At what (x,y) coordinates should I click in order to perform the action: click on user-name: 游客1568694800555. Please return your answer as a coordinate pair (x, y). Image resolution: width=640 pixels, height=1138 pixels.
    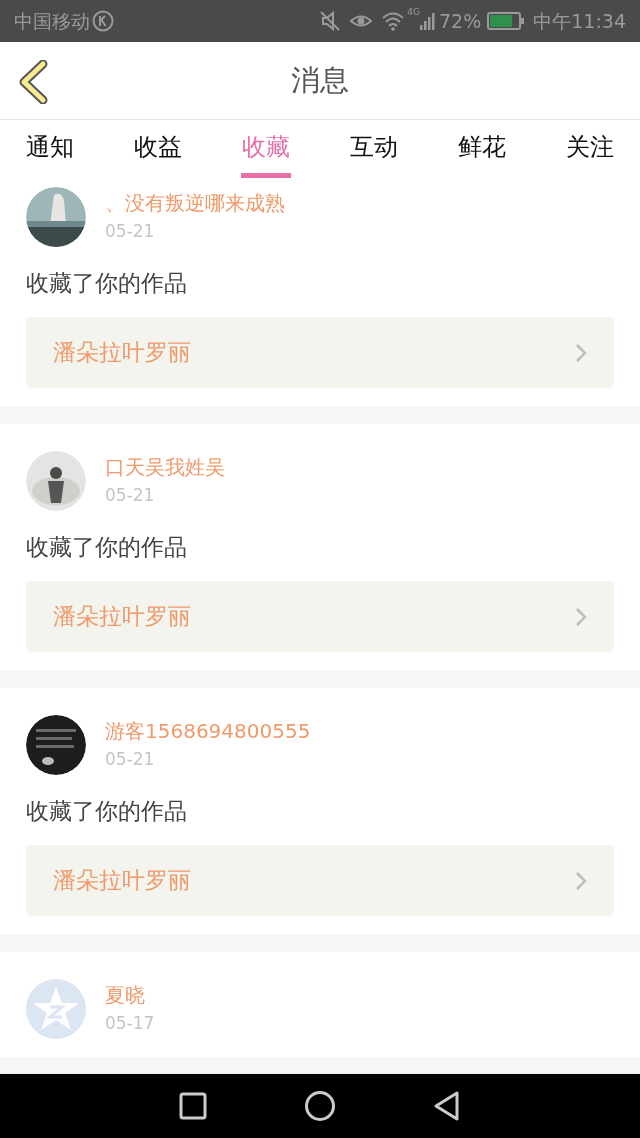
    Looking at the image, I should click on (208, 731).